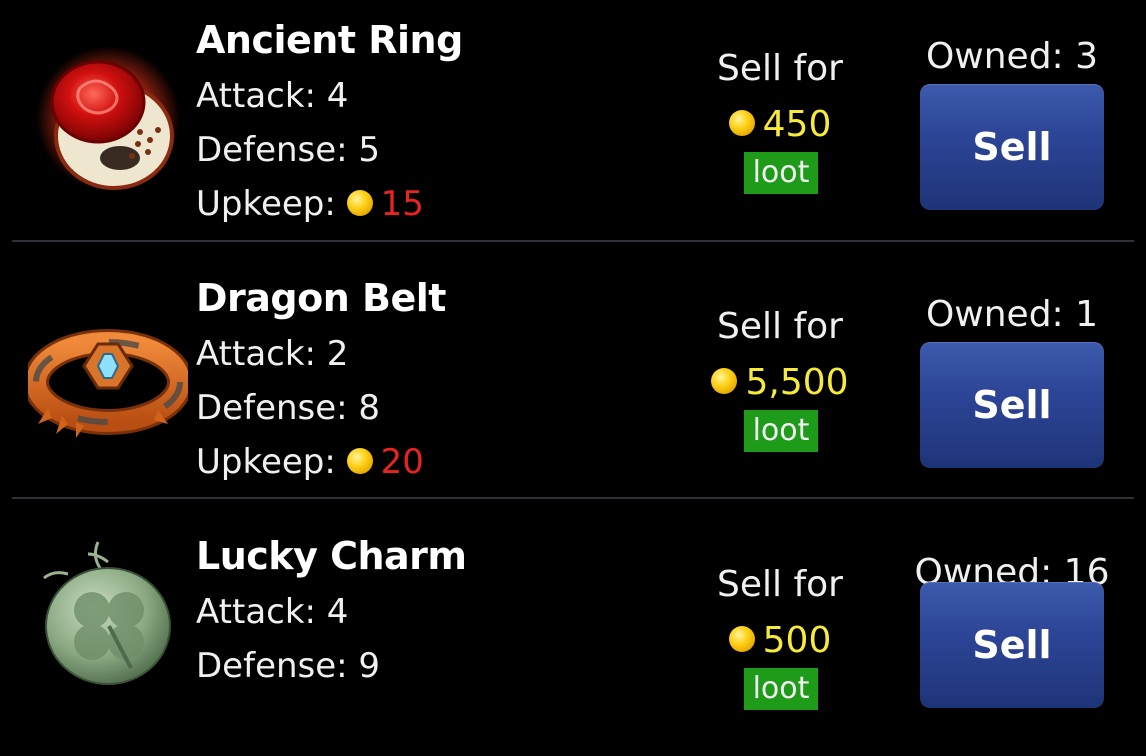 Image resolution: width=1146 pixels, height=756 pixels. I want to click on price-value: 450, so click(797, 124).